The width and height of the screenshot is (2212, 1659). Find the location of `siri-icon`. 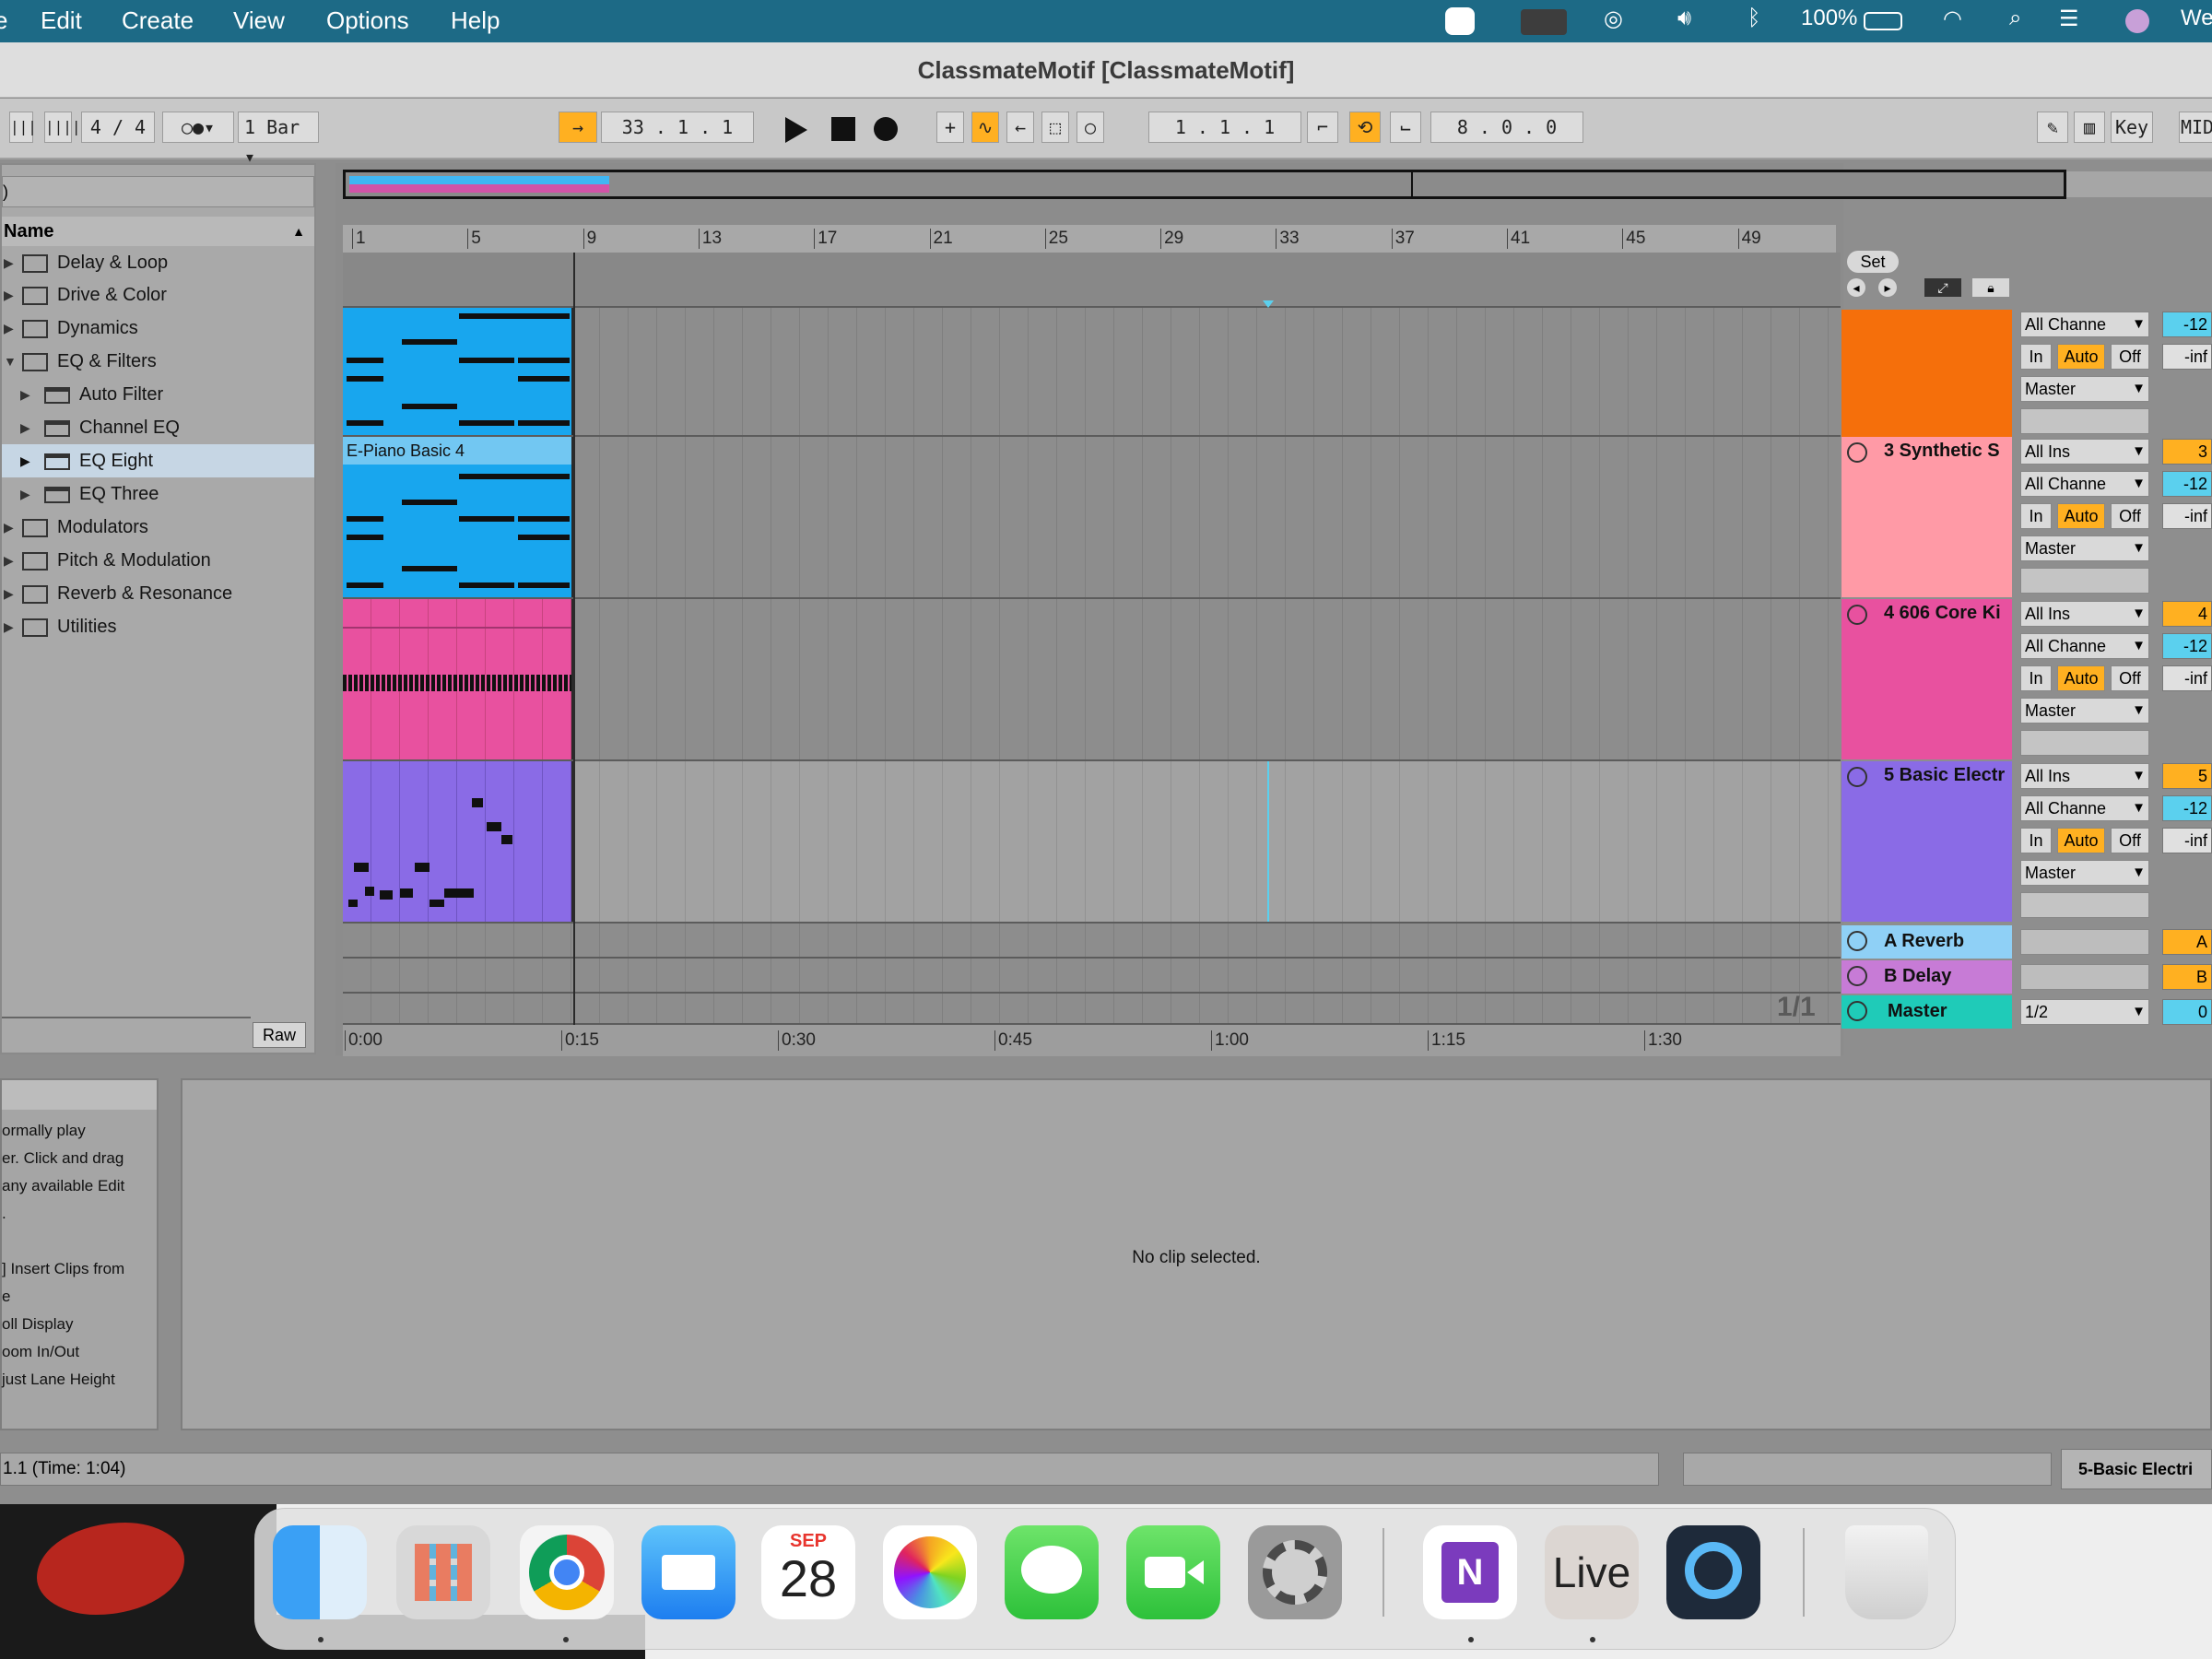

siri-icon is located at coordinates (2137, 21).